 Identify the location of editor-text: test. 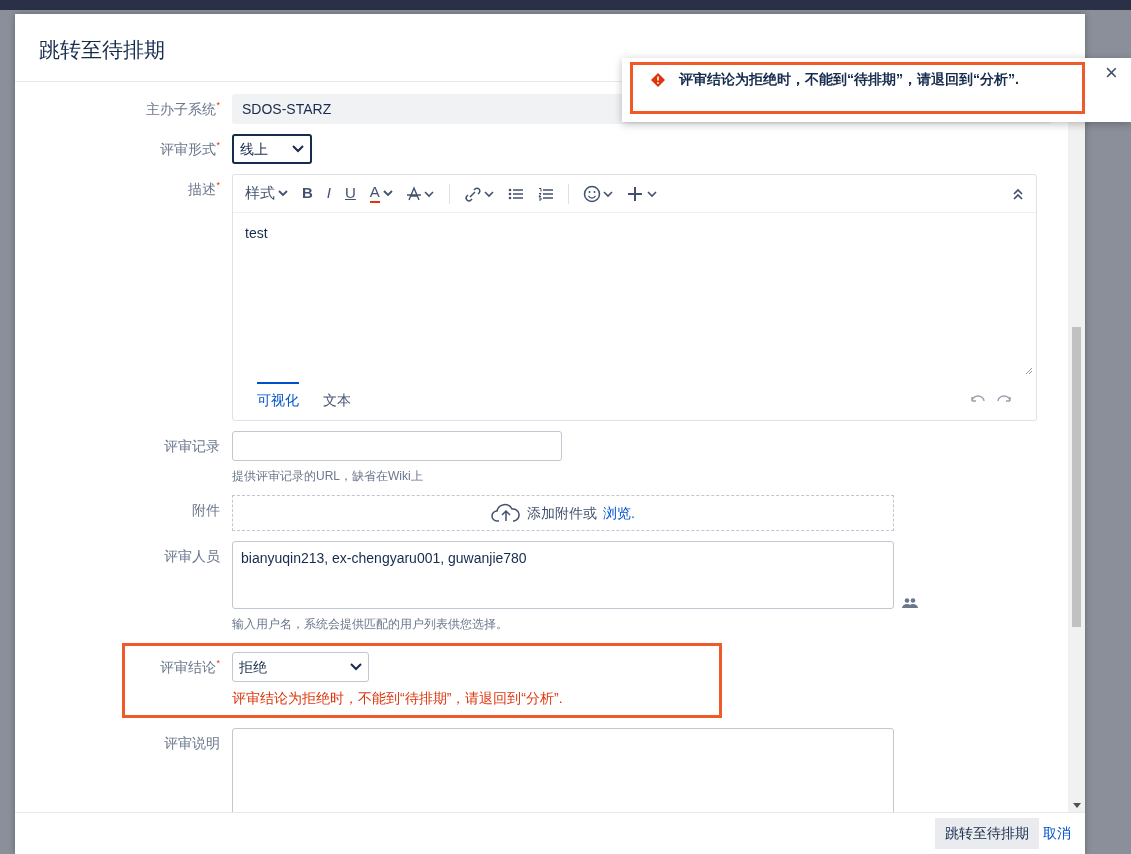
(256, 233).